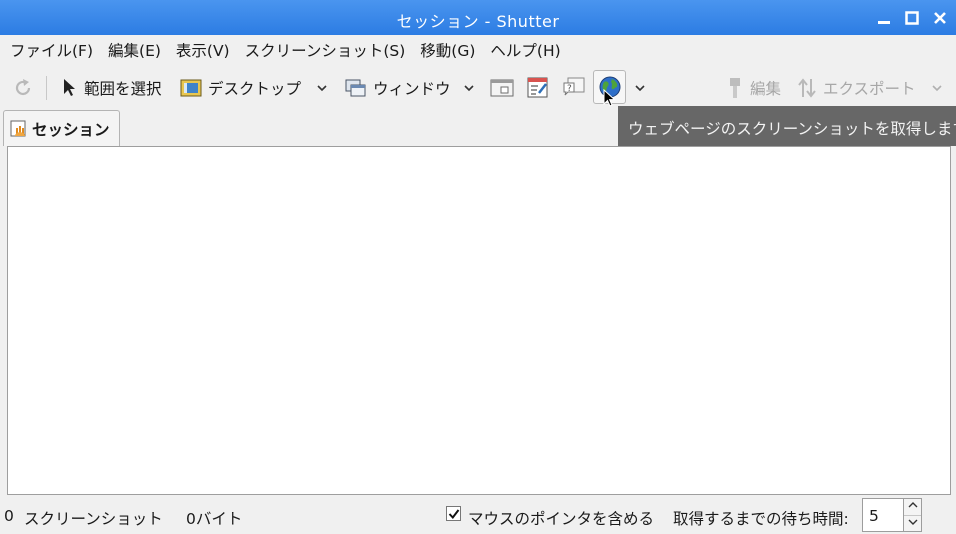 Image resolution: width=956 pixels, height=534 pixels. What do you see at coordinates (766, 89) in the screenshot?
I see `edit-label: 編集` at bounding box center [766, 89].